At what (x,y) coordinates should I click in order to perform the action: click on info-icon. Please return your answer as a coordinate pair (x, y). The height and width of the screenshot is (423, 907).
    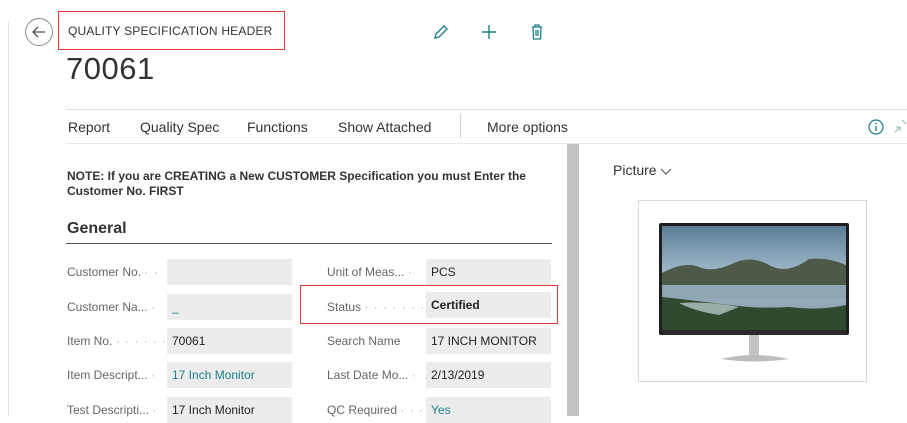
    Looking at the image, I should click on (876, 127).